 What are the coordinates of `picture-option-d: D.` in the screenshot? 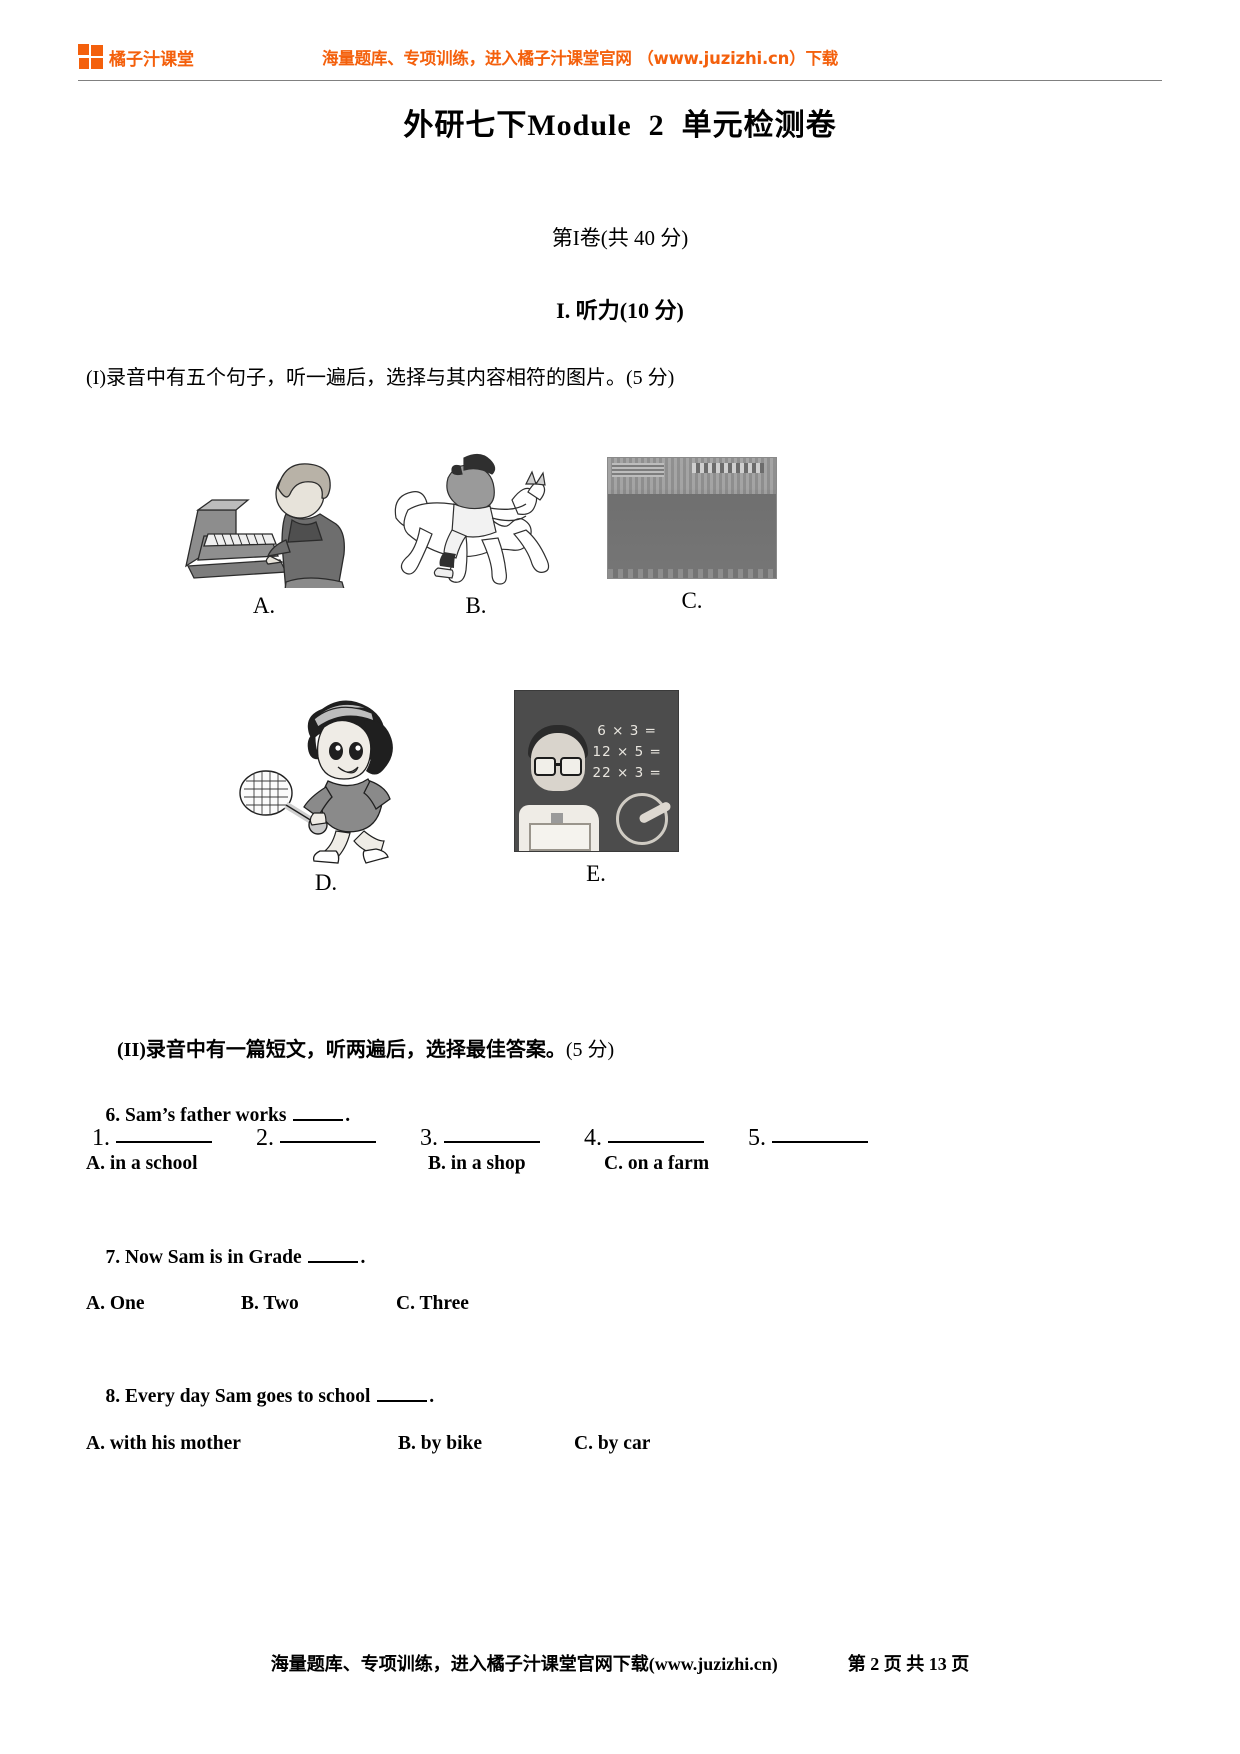 It's located at (326, 789).